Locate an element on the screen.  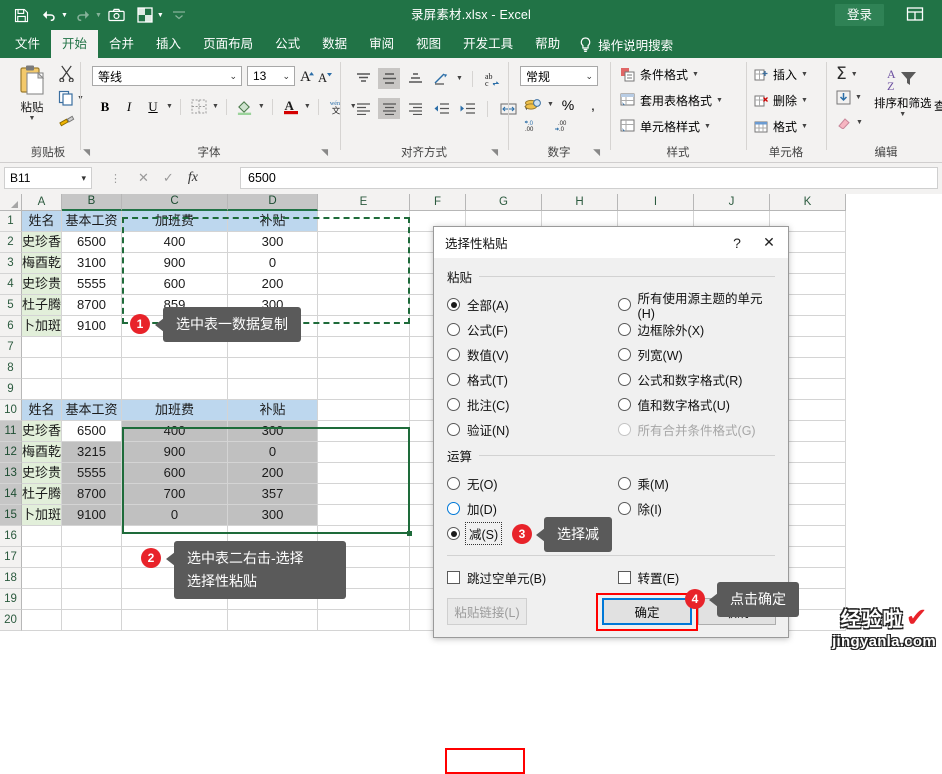
cell-D12: 0 is located at coordinates (273, 452).